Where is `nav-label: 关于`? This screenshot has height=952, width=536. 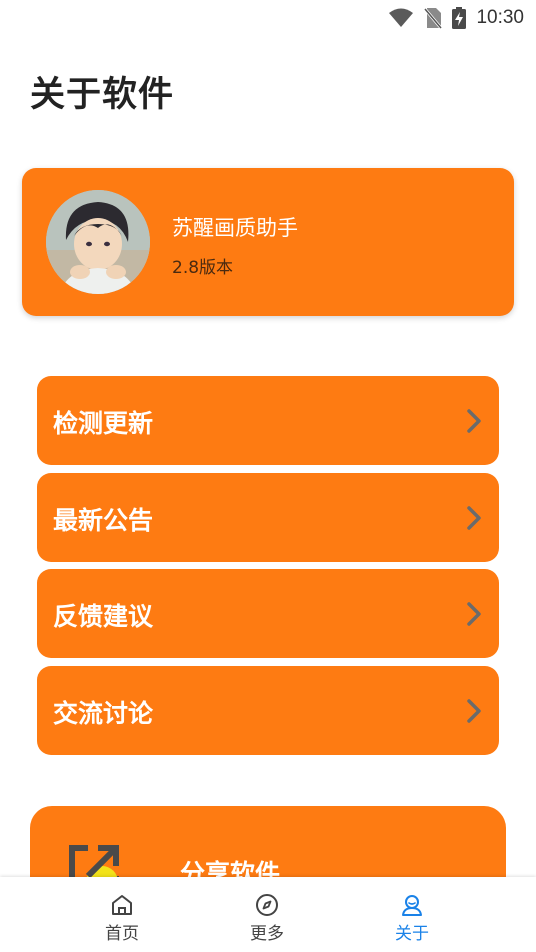
nav-label: 关于 is located at coordinates (412, 934).